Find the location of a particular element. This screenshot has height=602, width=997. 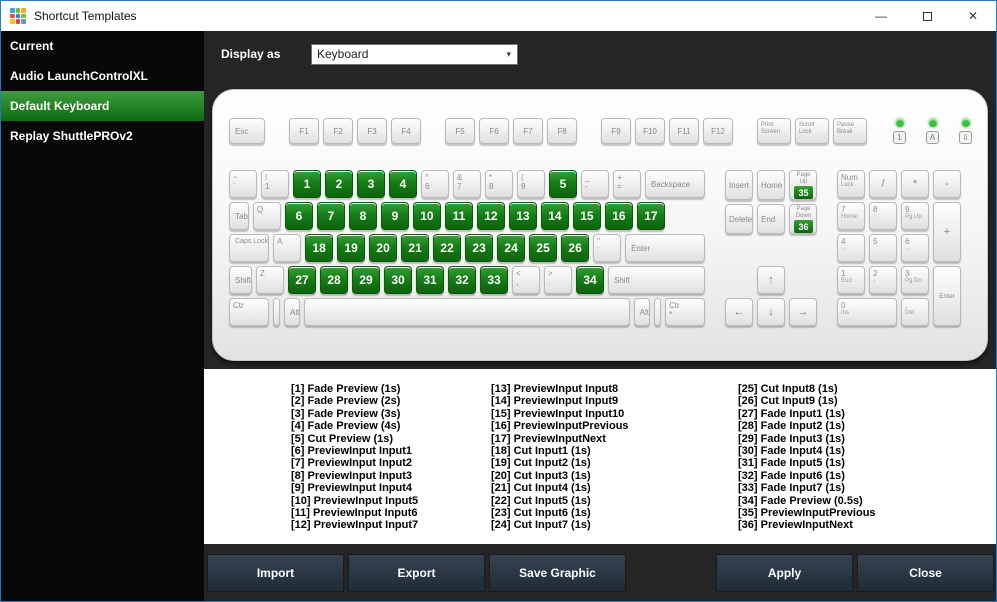

num-lock-led-dot is located at coordinates (899, 123).